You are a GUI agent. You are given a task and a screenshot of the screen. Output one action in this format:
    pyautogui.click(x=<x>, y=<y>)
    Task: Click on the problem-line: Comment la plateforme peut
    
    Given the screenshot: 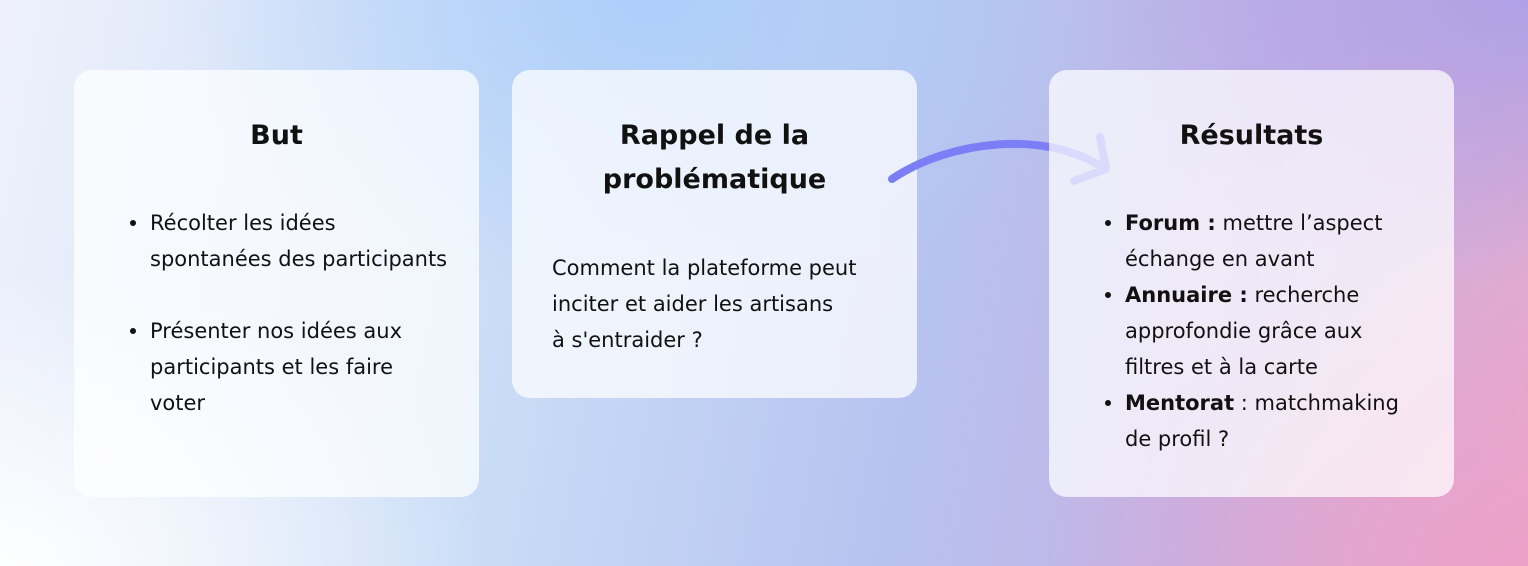 What is the action you would take?
    pyautogui.click(x=704, y=268)
    